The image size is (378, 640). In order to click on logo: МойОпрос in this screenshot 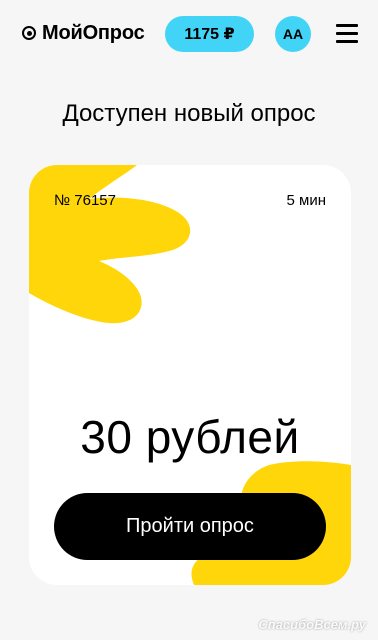, I will do `click(83, 33)`.